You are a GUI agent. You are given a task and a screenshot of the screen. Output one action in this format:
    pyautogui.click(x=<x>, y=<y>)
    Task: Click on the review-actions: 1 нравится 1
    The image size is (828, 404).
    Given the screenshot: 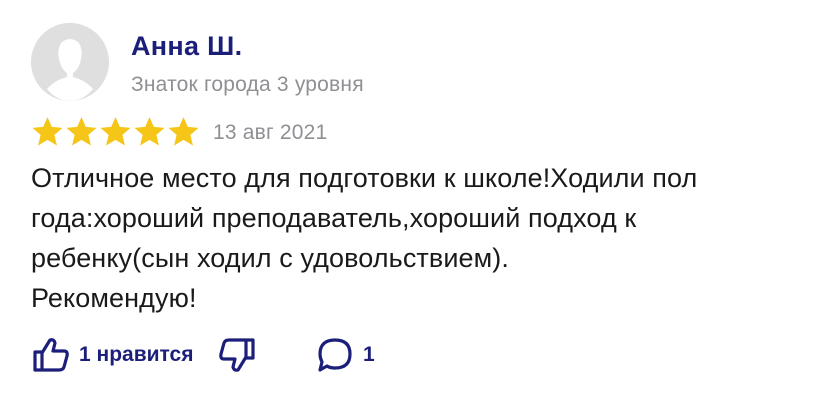 What is the action you would take?
    pyautogui.click(x=203, y=355)
    